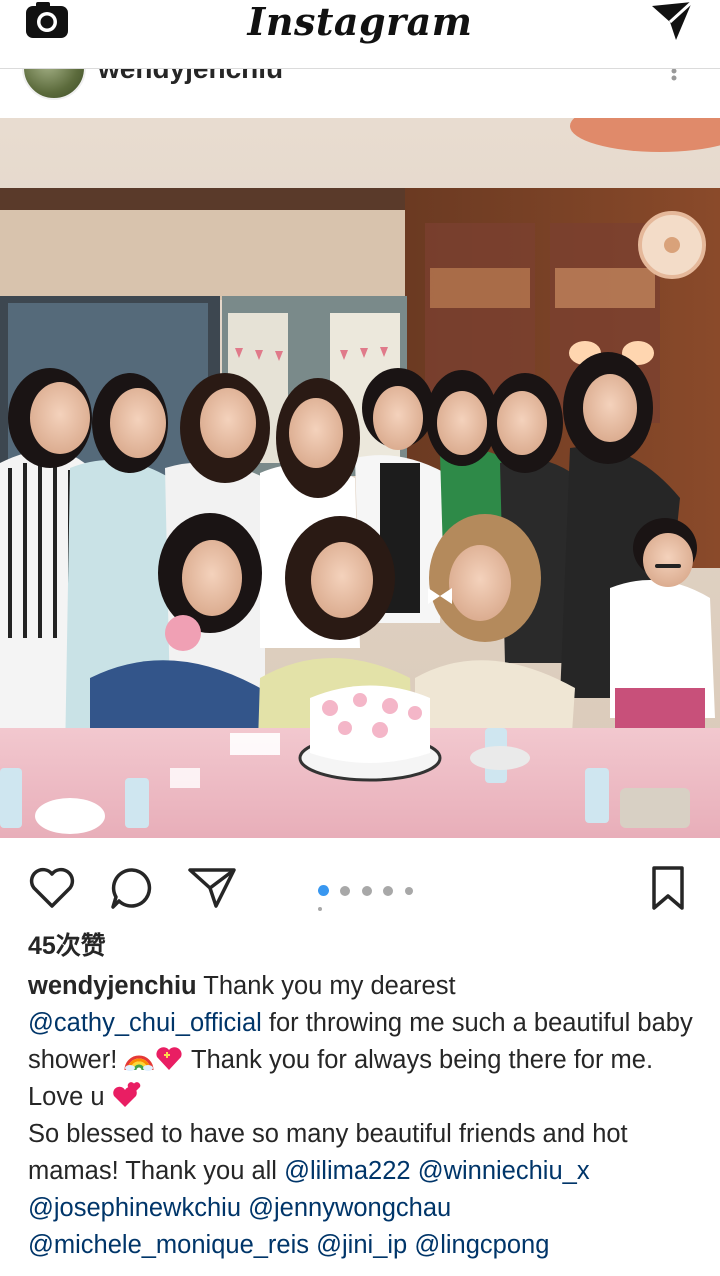 Image resolution: width=720 pixels, height=1276 pixels. Describe the element at coordinates (190, 76) in the screenshot. I see `post-author-username: wendyjenchiu` at that location.